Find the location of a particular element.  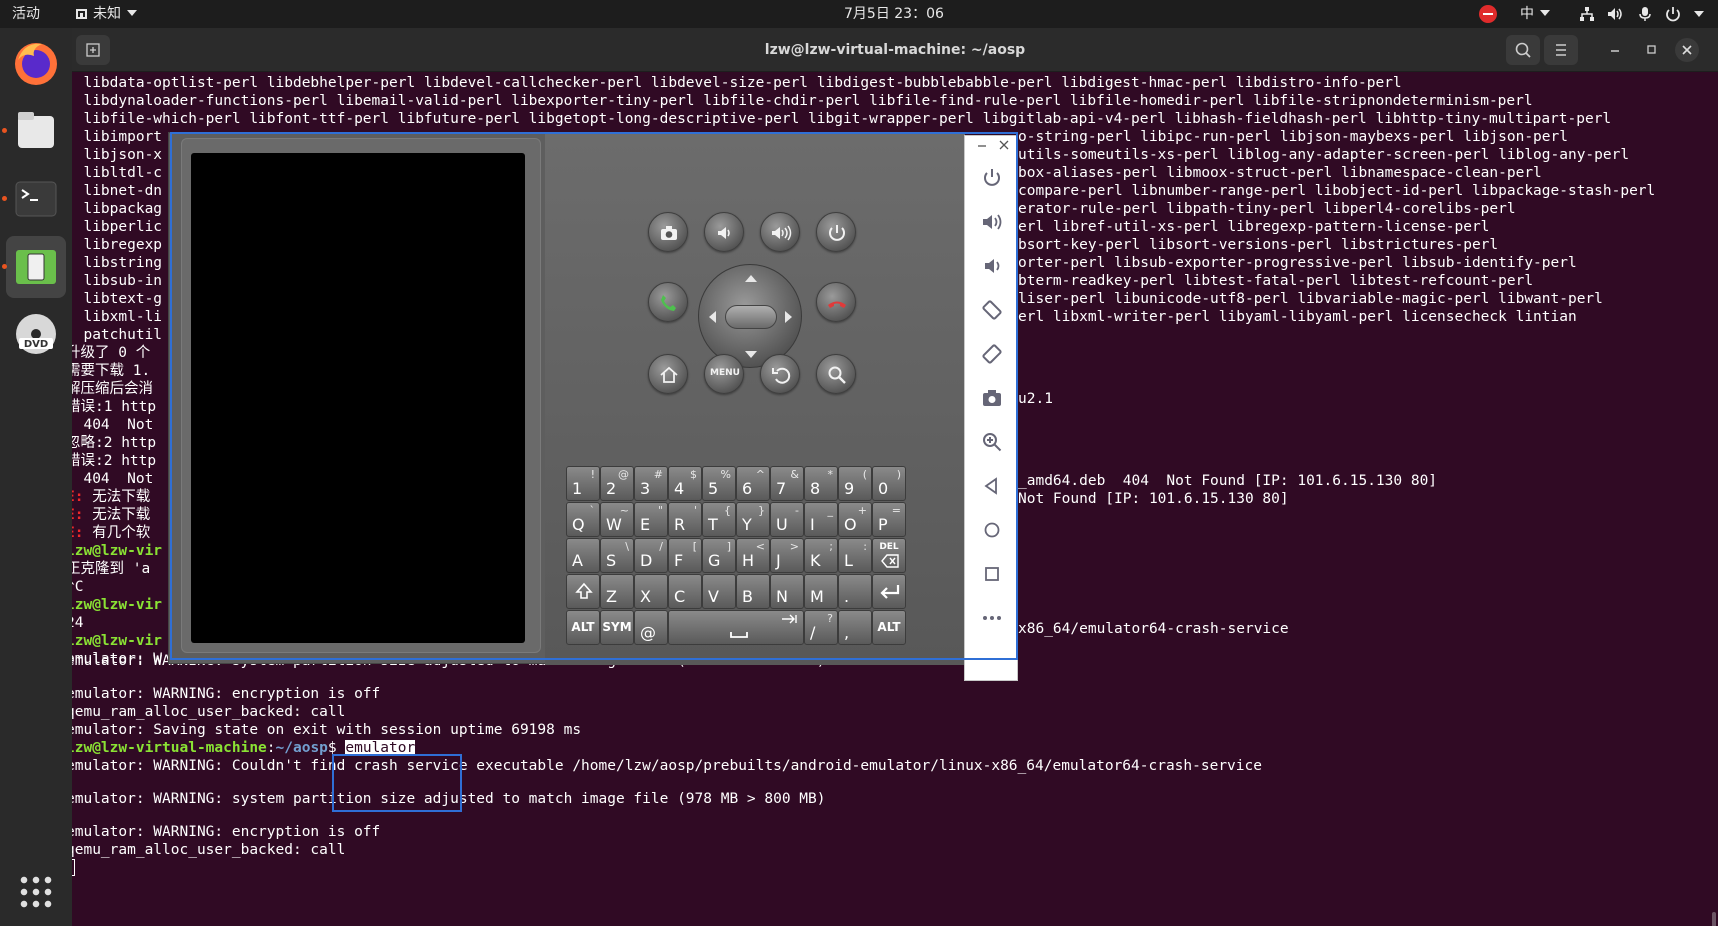

key-del: DEL is located at coordinates (889, 555).